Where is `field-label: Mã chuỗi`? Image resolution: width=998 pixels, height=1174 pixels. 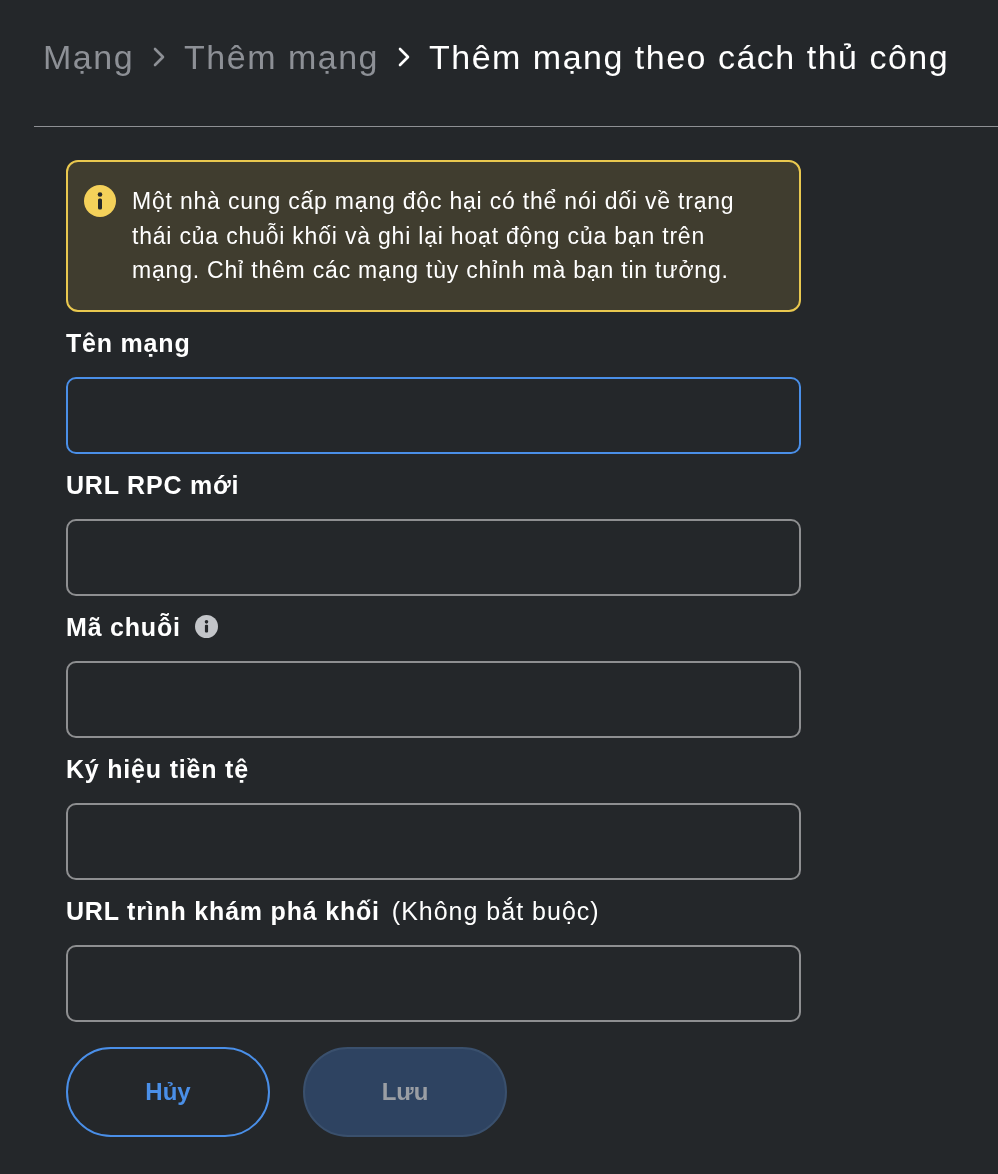
field-label: Mã chuỗi is located at coordinates (123, 627).